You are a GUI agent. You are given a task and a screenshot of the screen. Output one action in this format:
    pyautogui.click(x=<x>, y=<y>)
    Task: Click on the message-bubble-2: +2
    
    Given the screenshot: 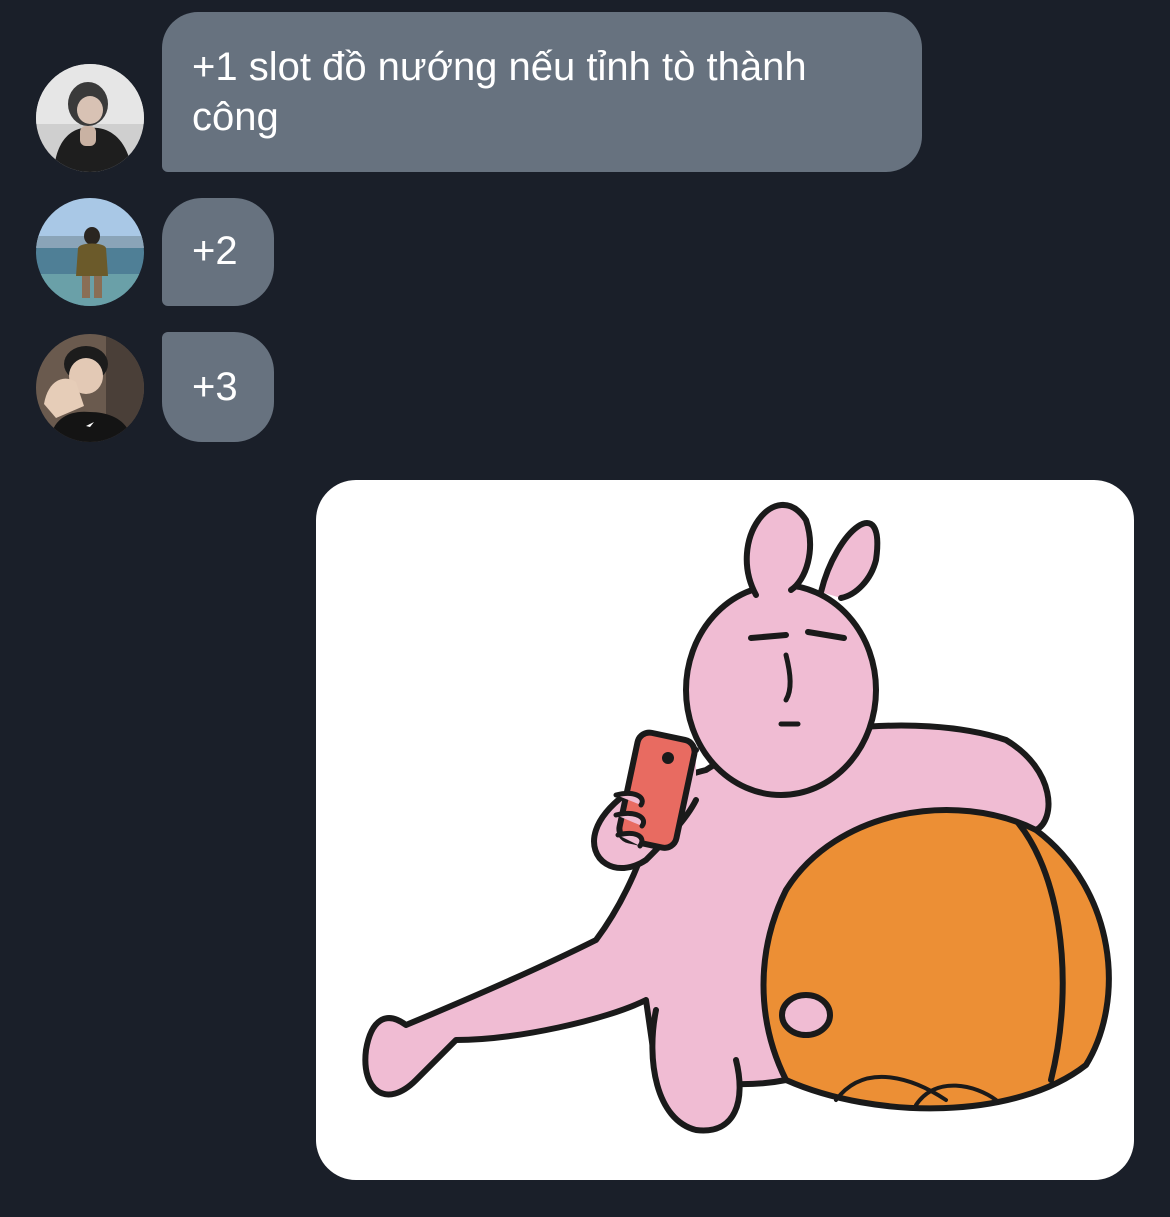 What is the action you would take?
    pyautogui.click(x=218, y=252)
    